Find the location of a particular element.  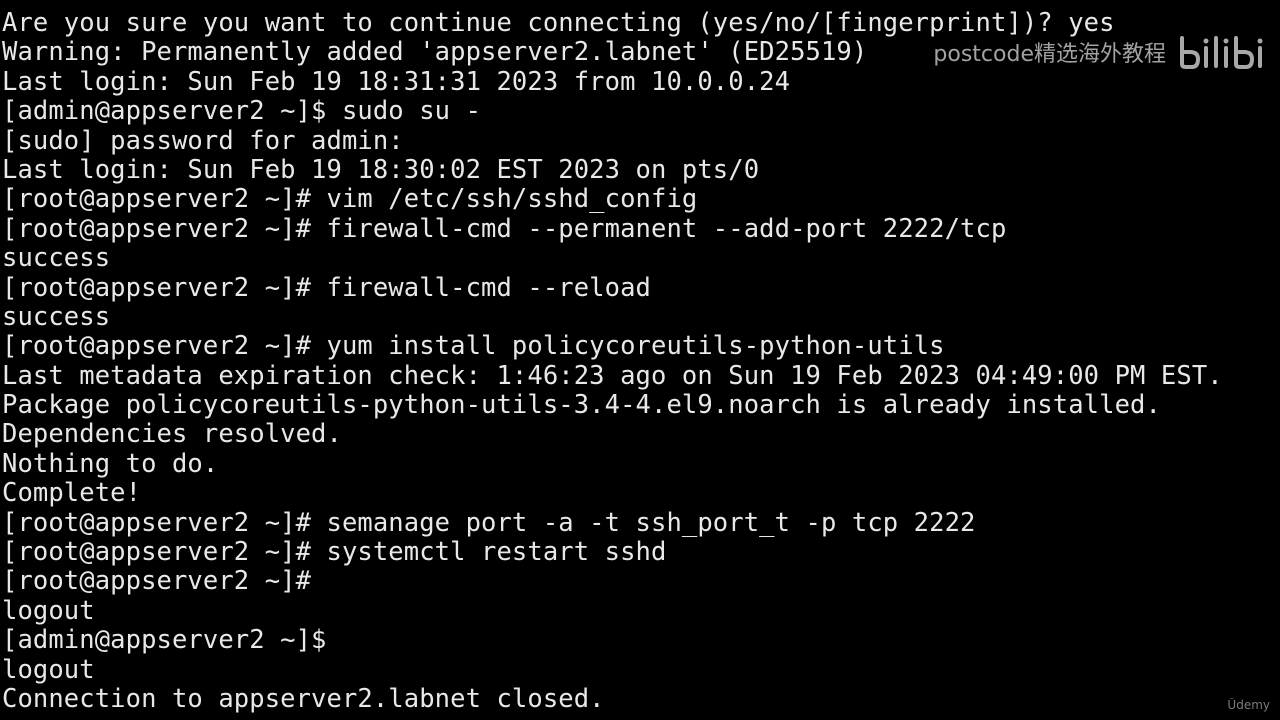

terminal-line: Complete! is located at coordinates (72, 493).